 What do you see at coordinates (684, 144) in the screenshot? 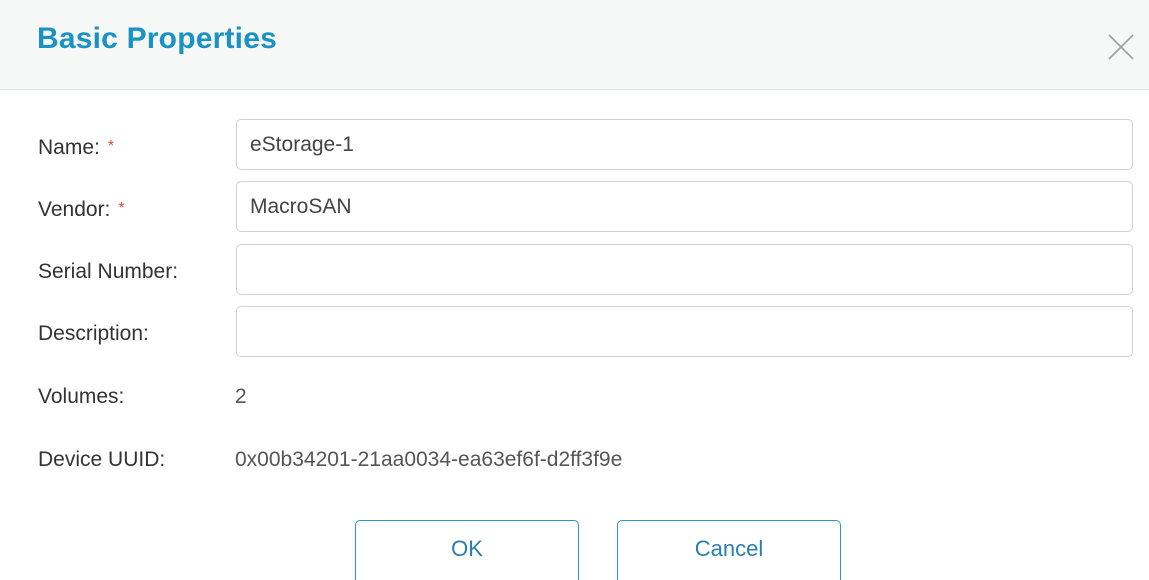
I see `name-input` at bounding box center [684, 144].